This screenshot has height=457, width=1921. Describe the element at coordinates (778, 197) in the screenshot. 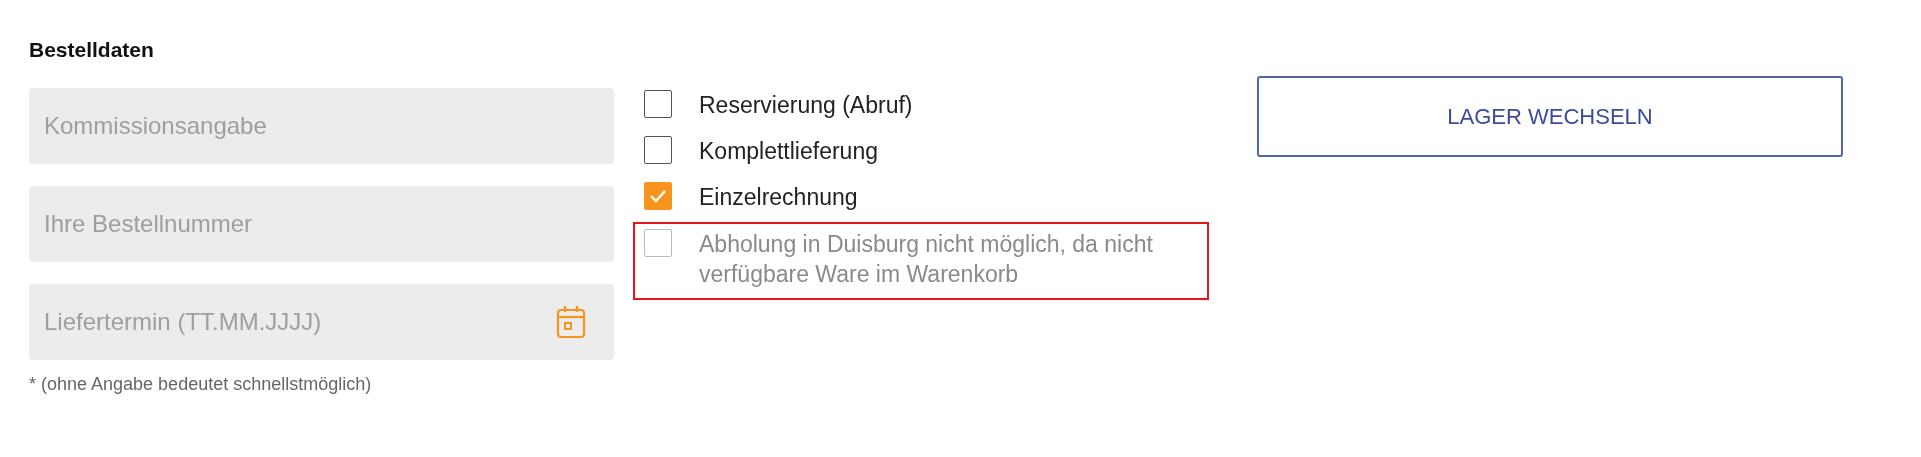

I see `checkbox-label: Einzelrechnung` at that location.